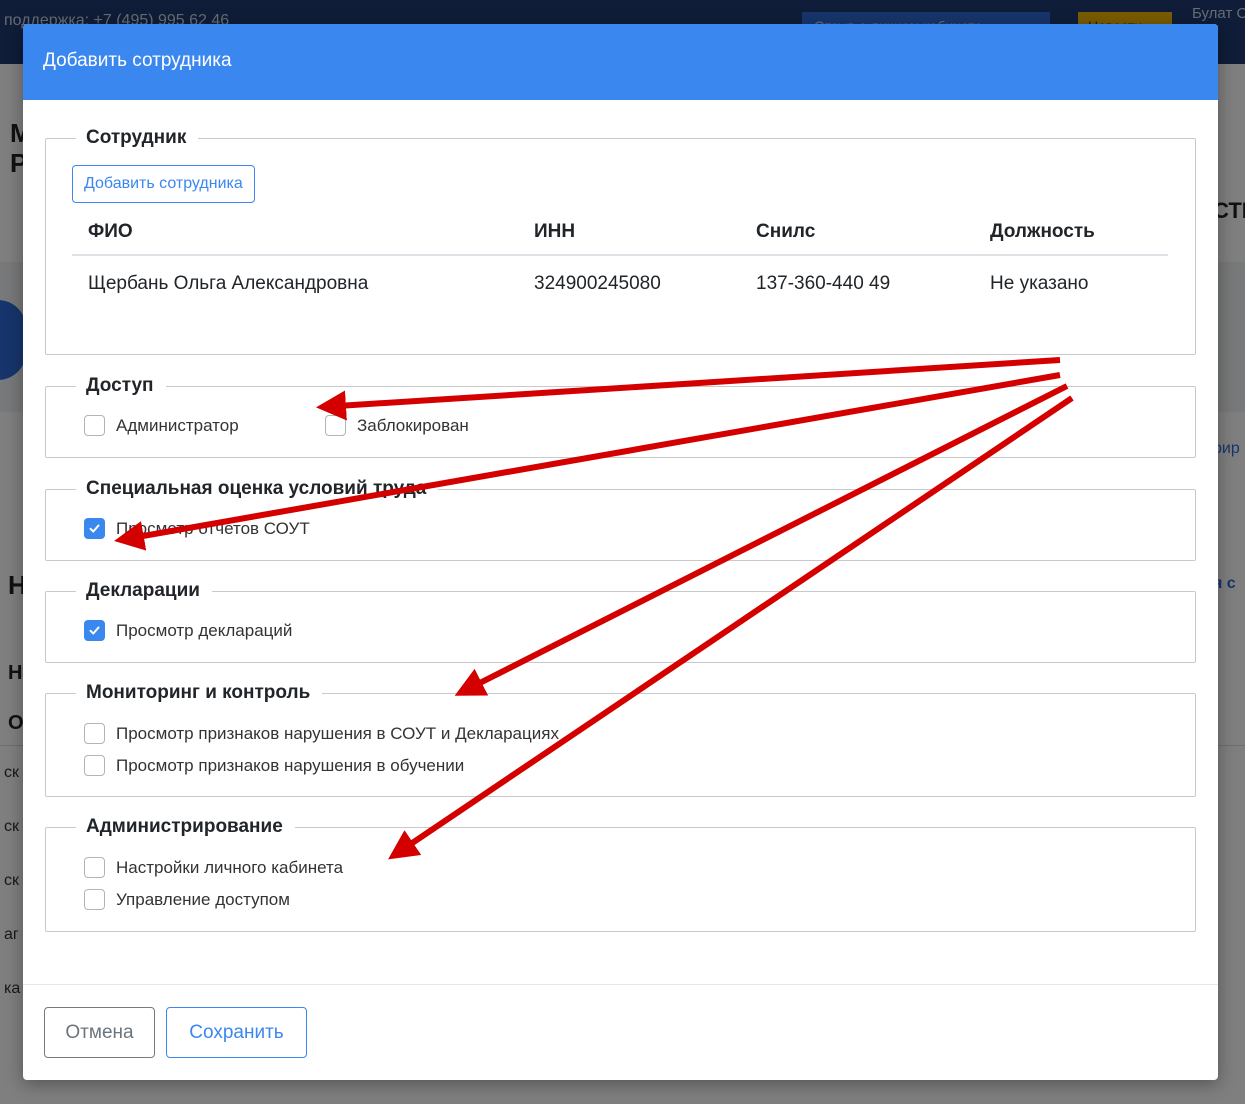 The width and height of the screenshot is (1245, 1104). What do you see at coordinates (335, 425) in the screenshot?
I see `blocked-checkbox` at bounding box center [335, 425].